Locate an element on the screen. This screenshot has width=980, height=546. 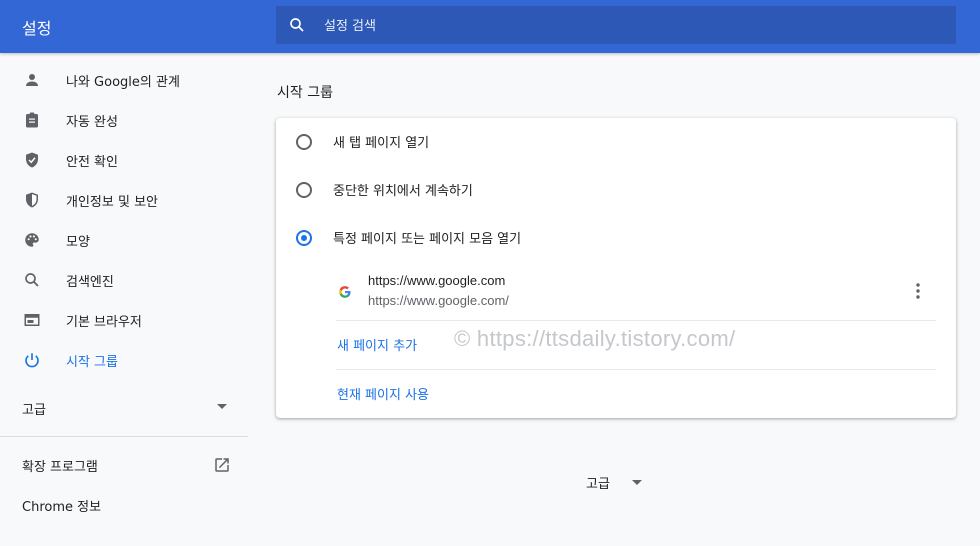
search-box is located at coordinates (616, 26).